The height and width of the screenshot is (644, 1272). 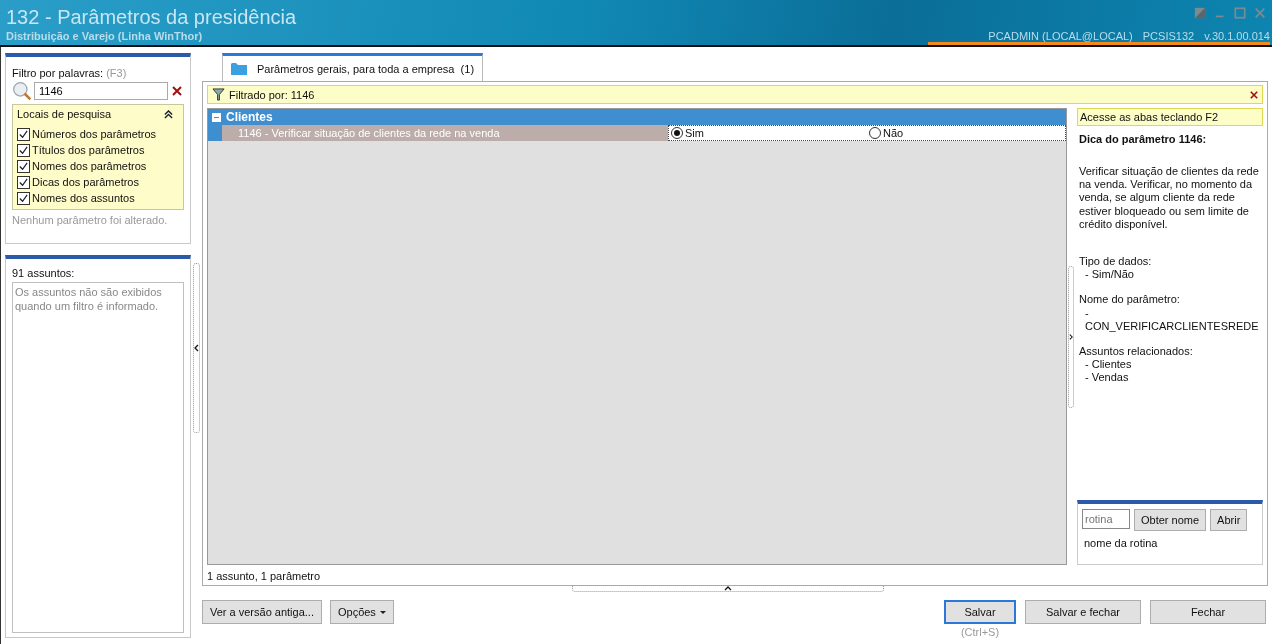 What do you see at coordinates (1116, 261) in the screenshot?
I see `section-heading: Tipo de dados:` at bounding box center [1116, 261].